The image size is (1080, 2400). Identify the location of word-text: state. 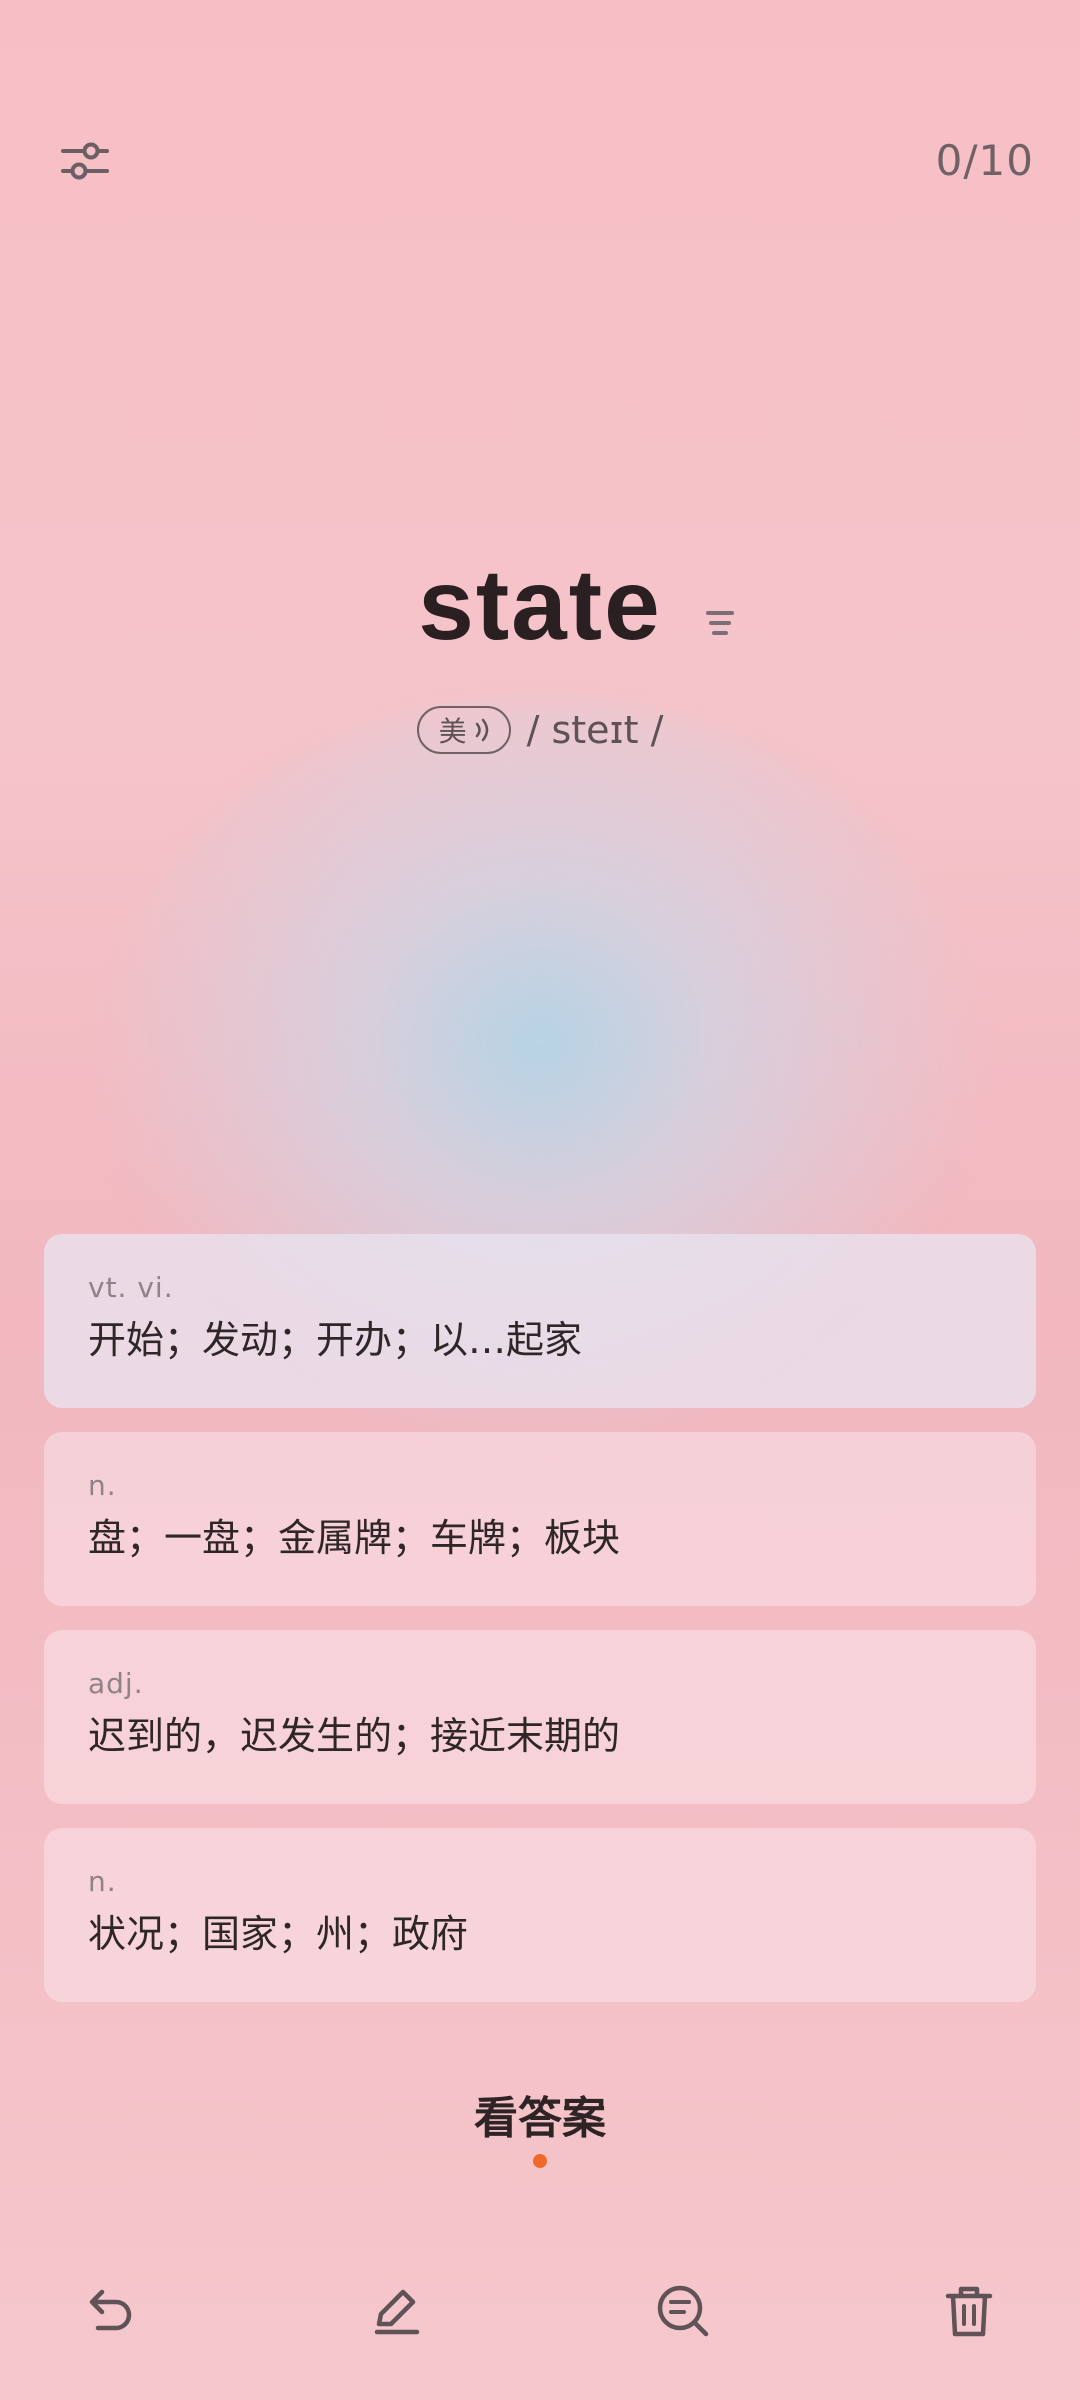
(540, 605).